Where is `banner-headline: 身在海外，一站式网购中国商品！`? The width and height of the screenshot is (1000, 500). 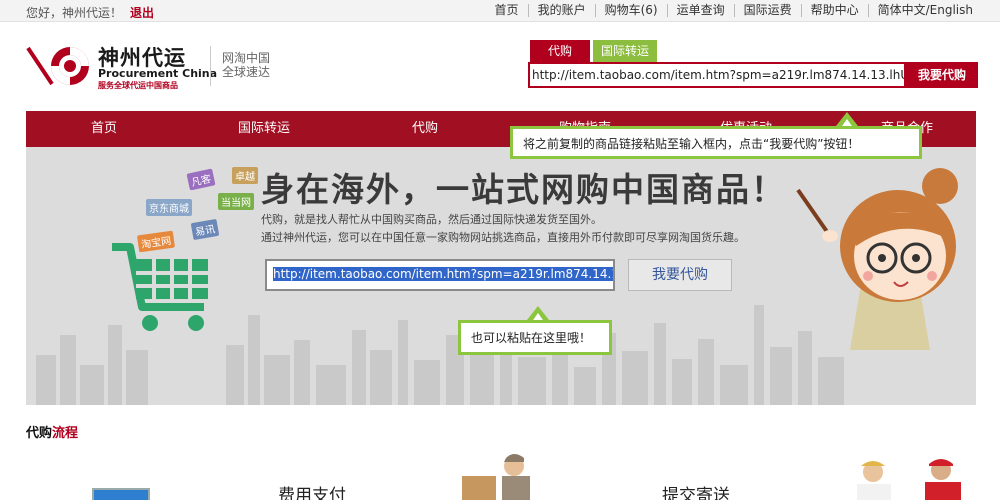
banner-headline: 身在海外，一站式网购中国商品！ is located at coordinates (523, 189).